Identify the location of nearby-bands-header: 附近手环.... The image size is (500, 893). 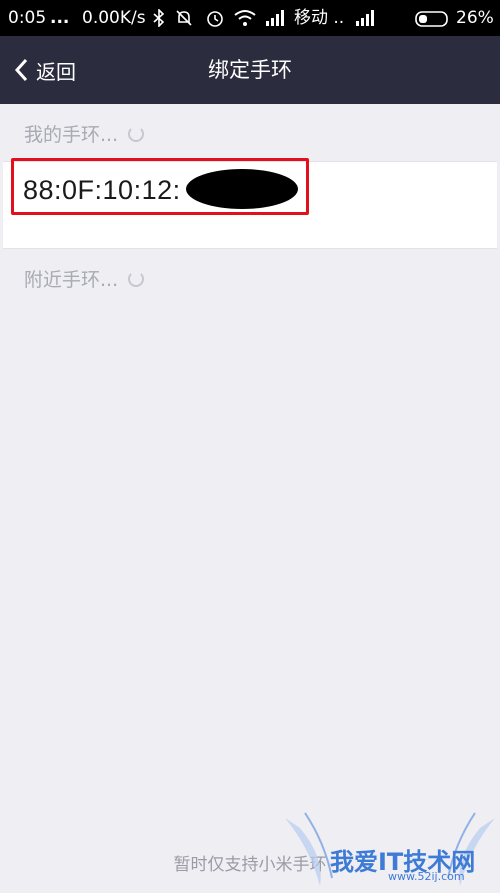
(84, 278).